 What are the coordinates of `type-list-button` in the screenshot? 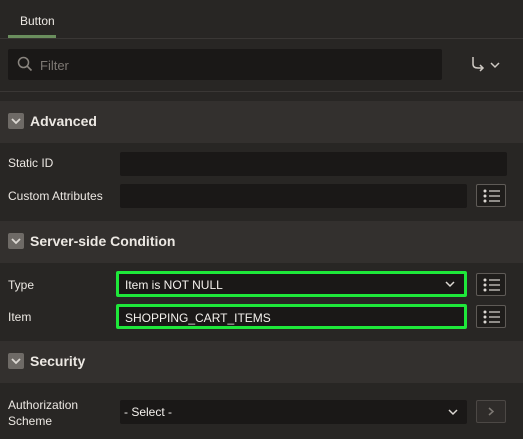 It's located at (491, 284).